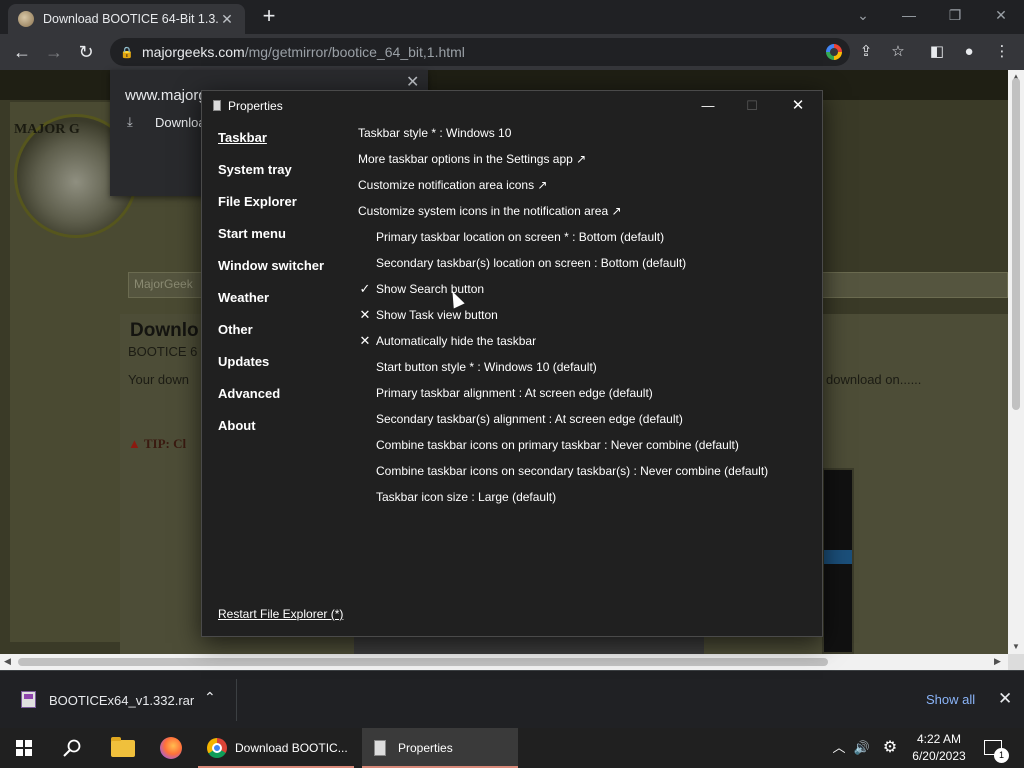  I want to click on horizontal-scrollbar: ◀ ▶, so click(504, 662).